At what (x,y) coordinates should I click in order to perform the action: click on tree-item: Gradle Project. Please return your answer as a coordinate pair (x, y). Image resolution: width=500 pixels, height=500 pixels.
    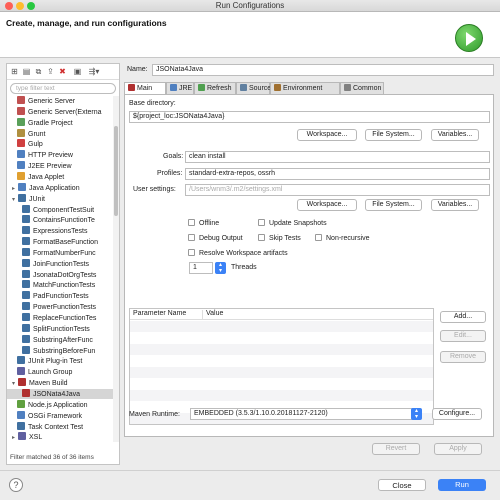
    Looking at the image, I should click on (60, 122).